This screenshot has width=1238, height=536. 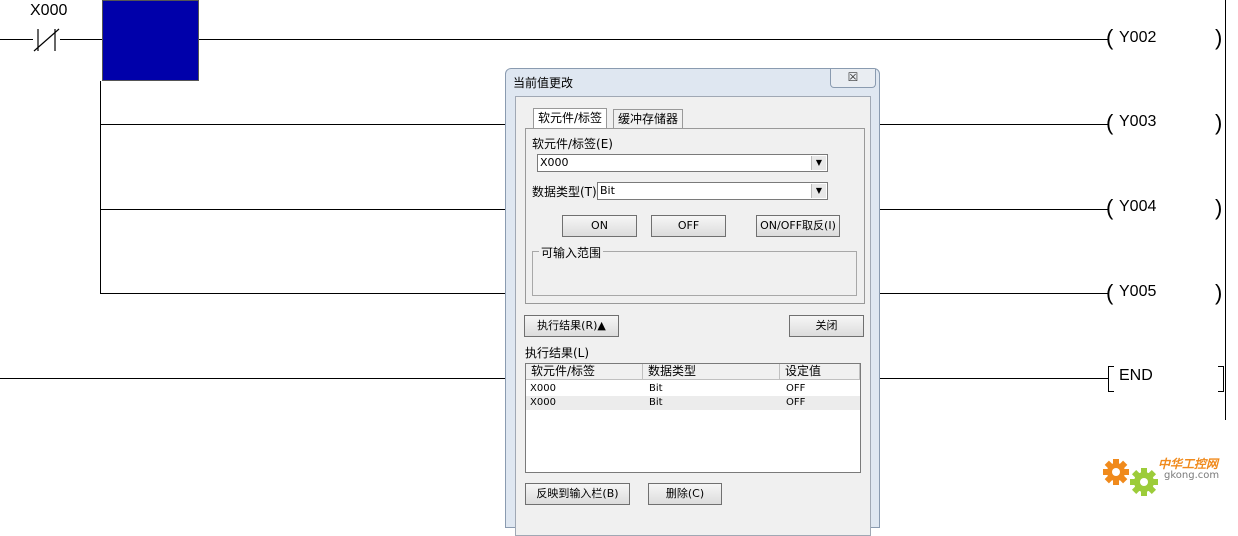 I want to click on input-range-group: 可输入范围, so click(x=694, y=270).